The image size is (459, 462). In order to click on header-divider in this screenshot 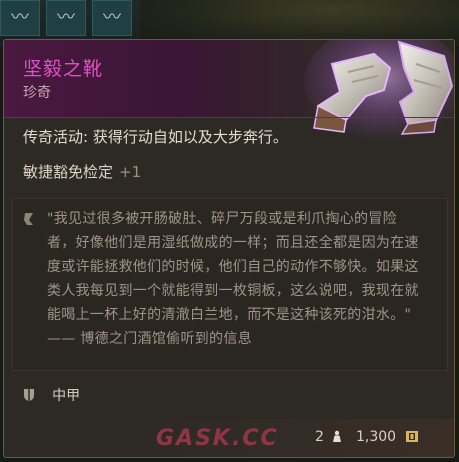, I will do `click(229, 117)`.